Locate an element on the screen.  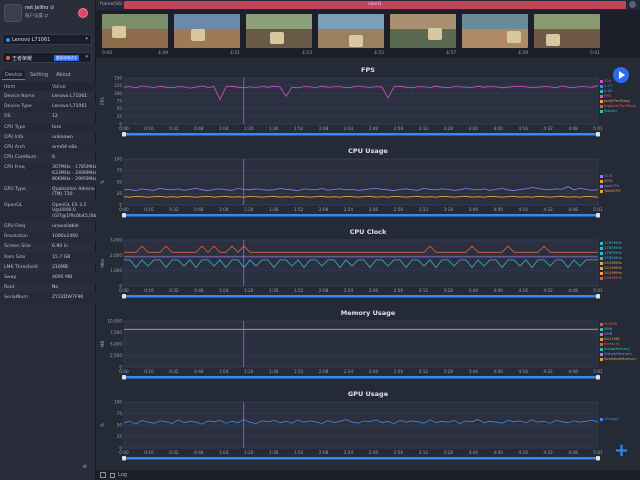
device-info-value: arm64-v8a is located at coordinates (74, 148).